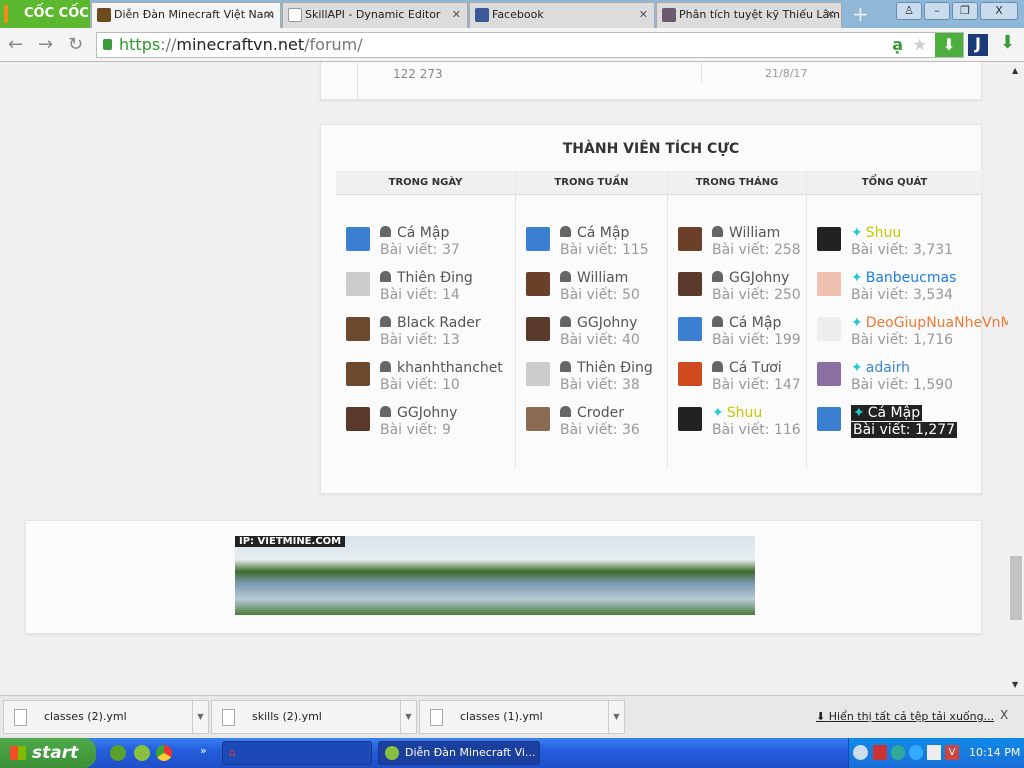 The height and width of the screenshot is (768, 1024). Describe the element at coordinates (929, 323) in the screenshot. I see `member-name-link: ✦ DeoGiupNuaNheVnM` at that location.